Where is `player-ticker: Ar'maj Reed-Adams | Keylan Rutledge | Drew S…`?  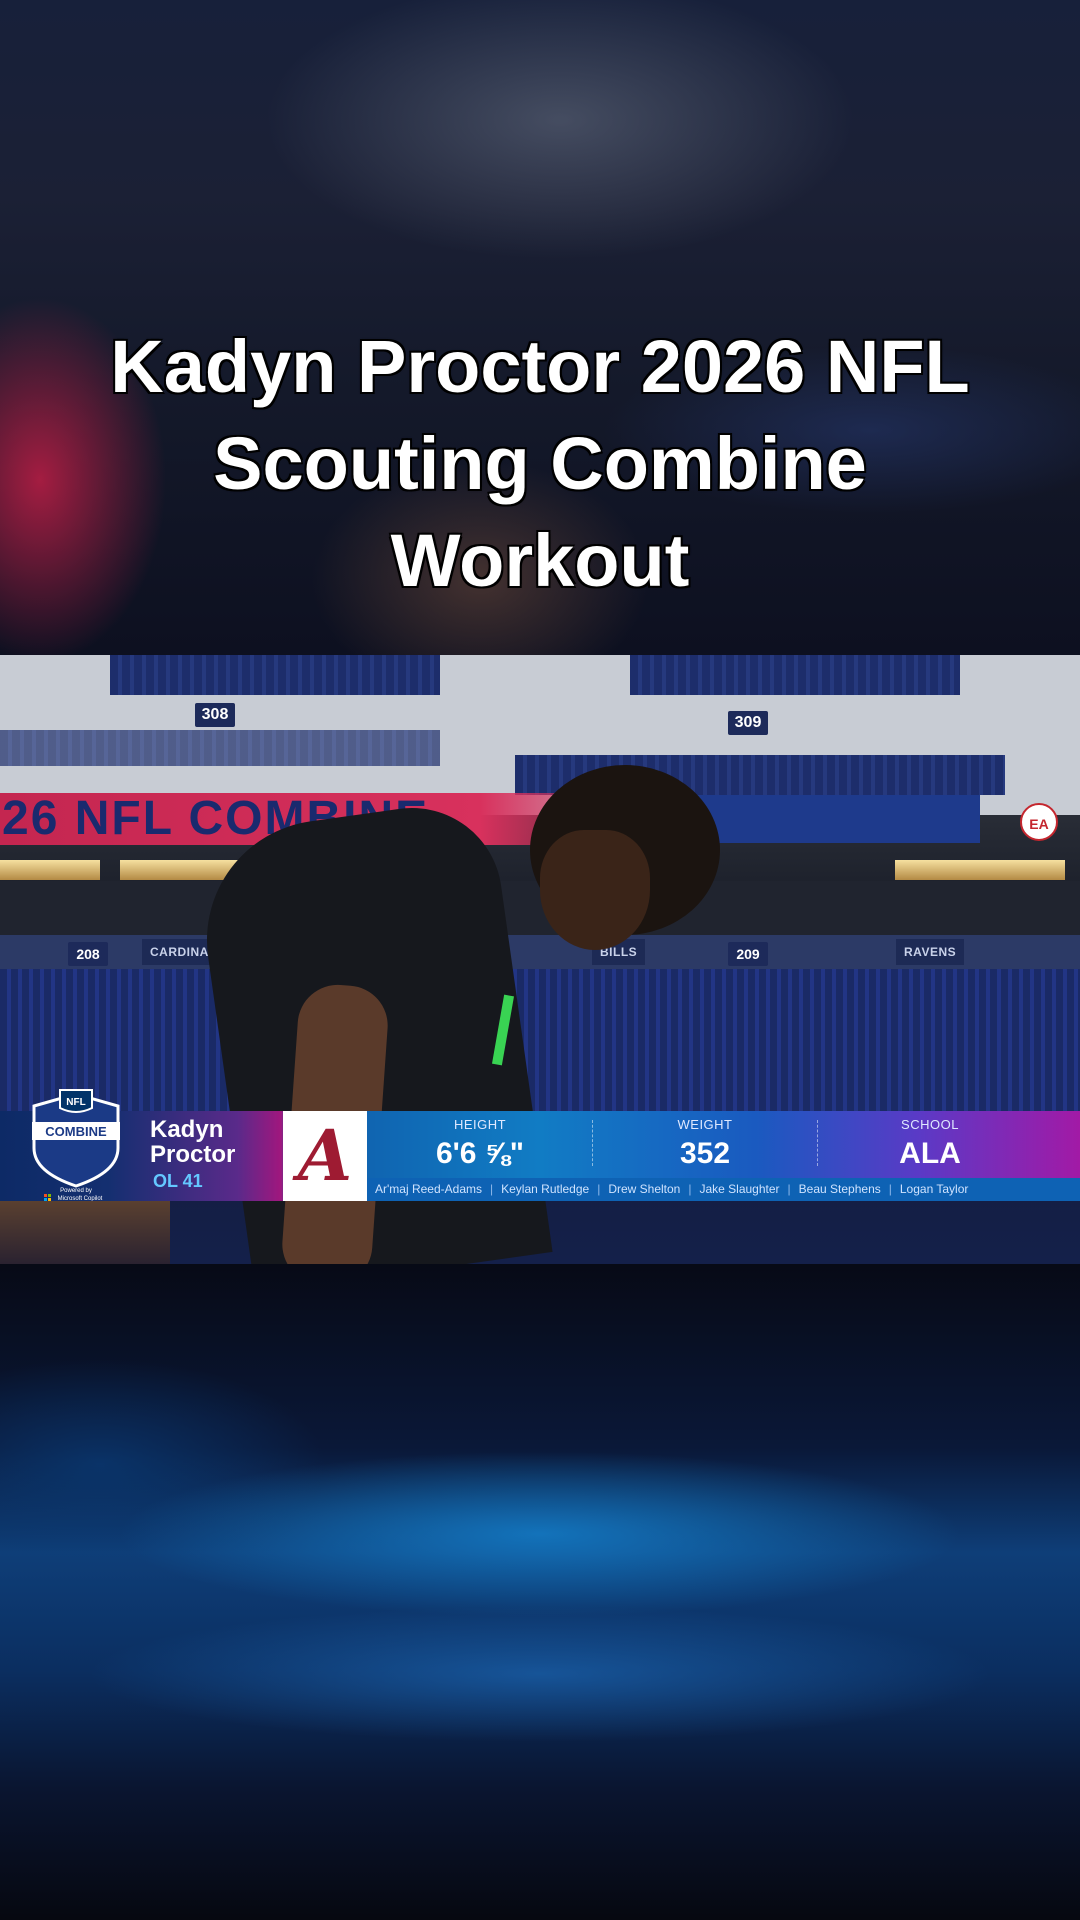
player-ticker: Ar'maj Reed-Adams | Keylan Rutledge | Drew S… is located at coordinates (723, 1189).